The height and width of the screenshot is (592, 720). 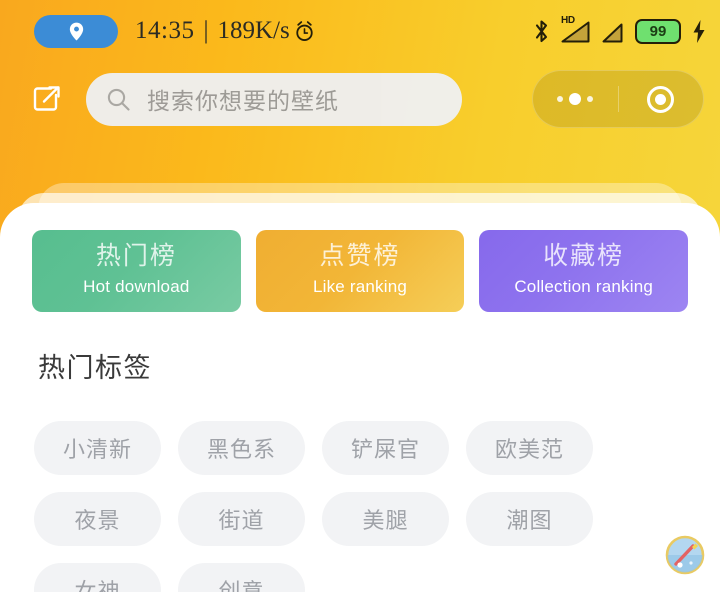 I want to click on tag-chip: 女神, so click(x=97, y=577).